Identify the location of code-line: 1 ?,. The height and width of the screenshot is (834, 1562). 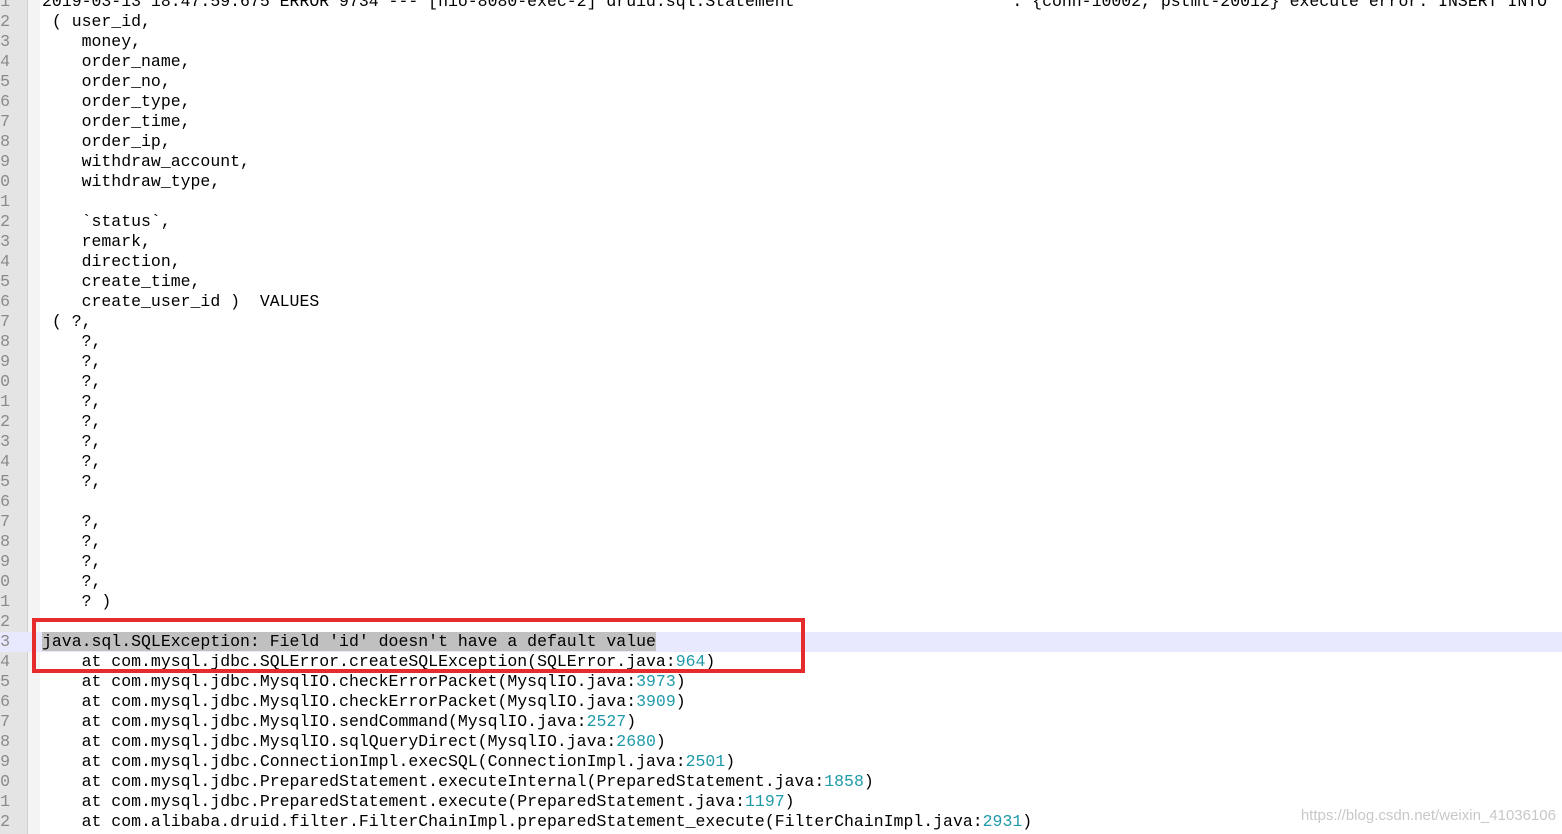
(781, 402).